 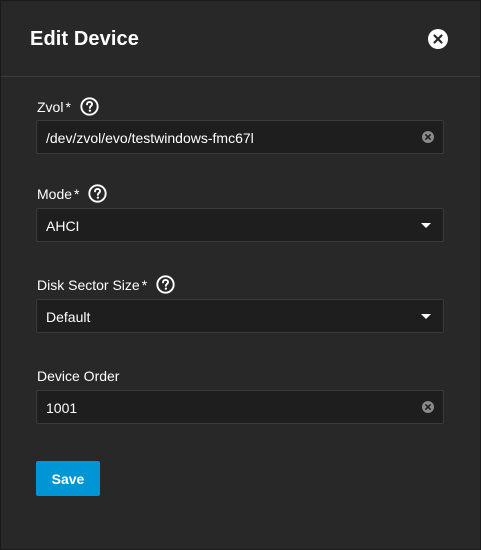 I want to click on zvol-input: /dev/zvol/evo/testwindows-fmc67l, so click(x=240, y=137).